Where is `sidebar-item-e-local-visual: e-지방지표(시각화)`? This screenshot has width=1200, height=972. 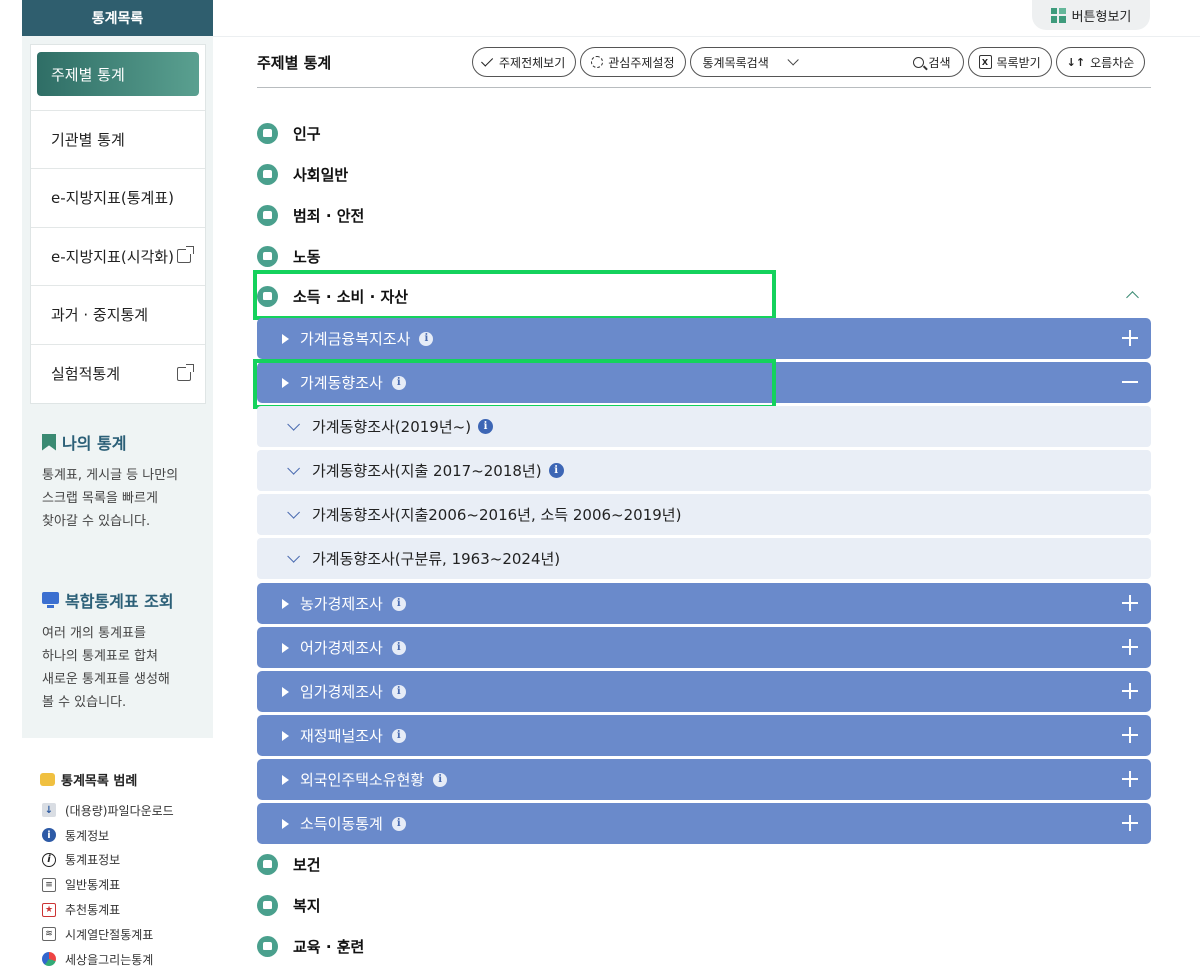 sidebar-item-e-local-visual: e-지방지표(시각화) is located at coordinates (118, 257).